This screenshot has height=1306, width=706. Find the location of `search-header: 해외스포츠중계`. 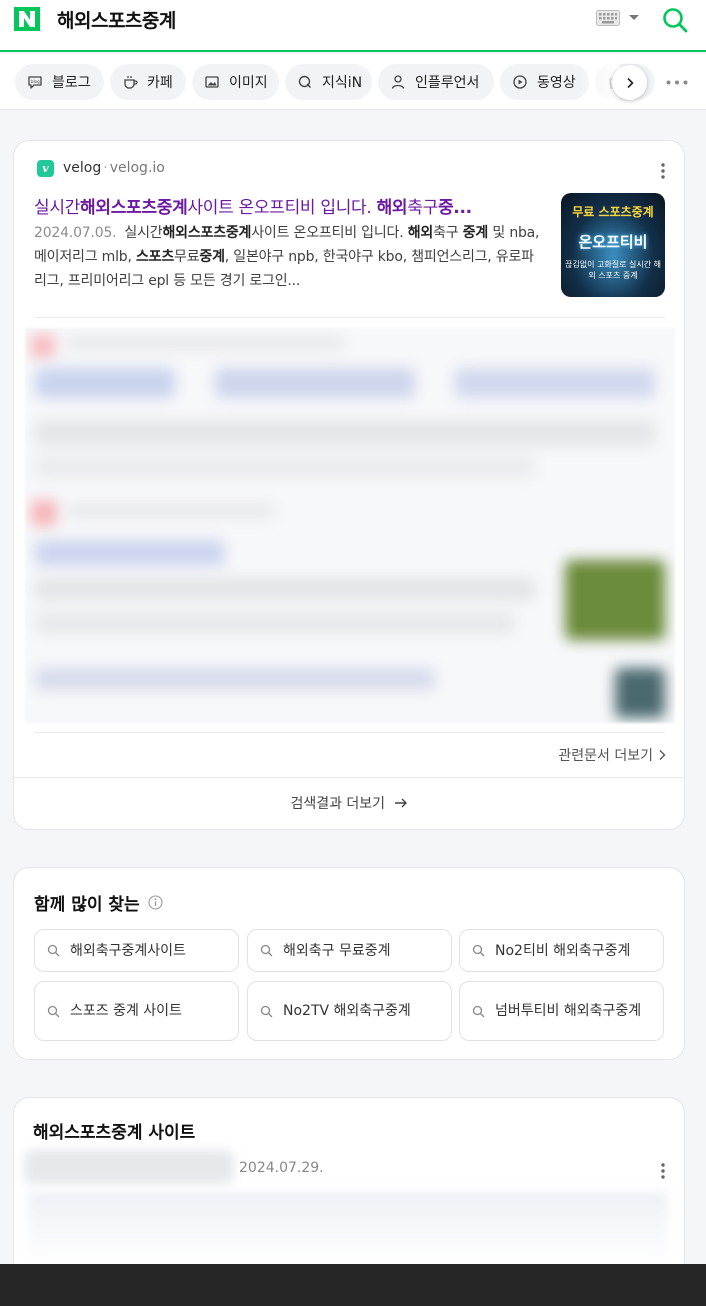

search-header: 해외스포츠중계 is located at coordinates (353, 26).